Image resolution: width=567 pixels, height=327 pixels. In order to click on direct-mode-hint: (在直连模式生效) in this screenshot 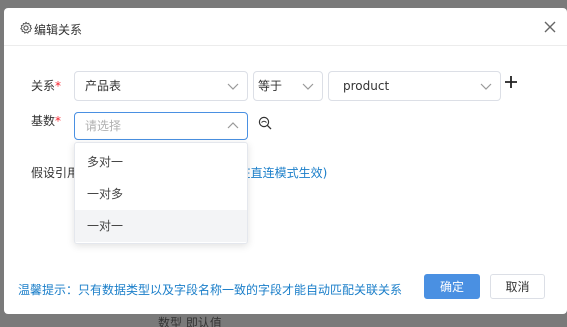, I will do `click(281, 173)`.